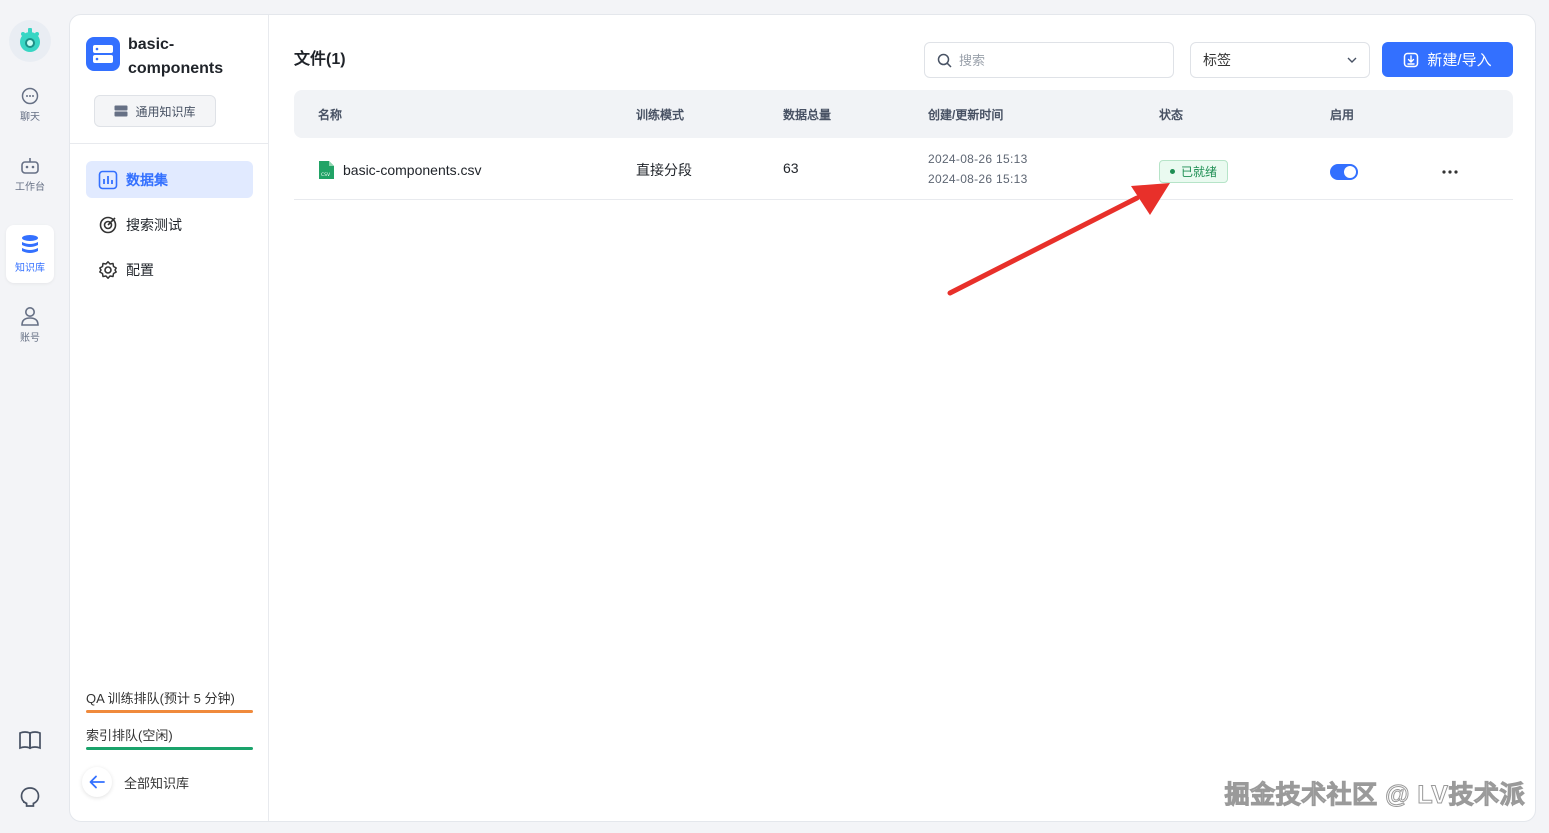 The height and width of the screenshot is (833, 1549). What do you see at coordinates (1280, 60) in the screenshot?
I see `tag-select: 标签` at bounding box center [1280, 60].